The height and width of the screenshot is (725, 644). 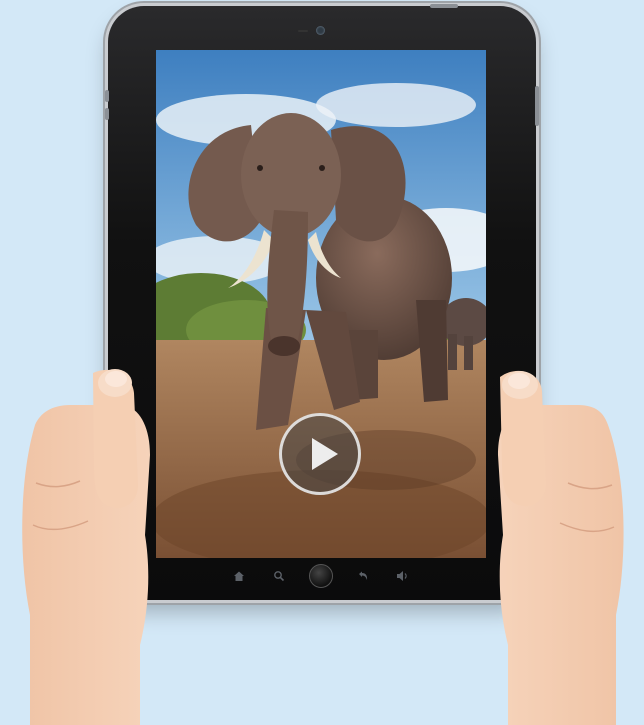 What do you see at coordinates (444, 6) in the screenshot?
I see `power-button` at bounding box center [444, 6].